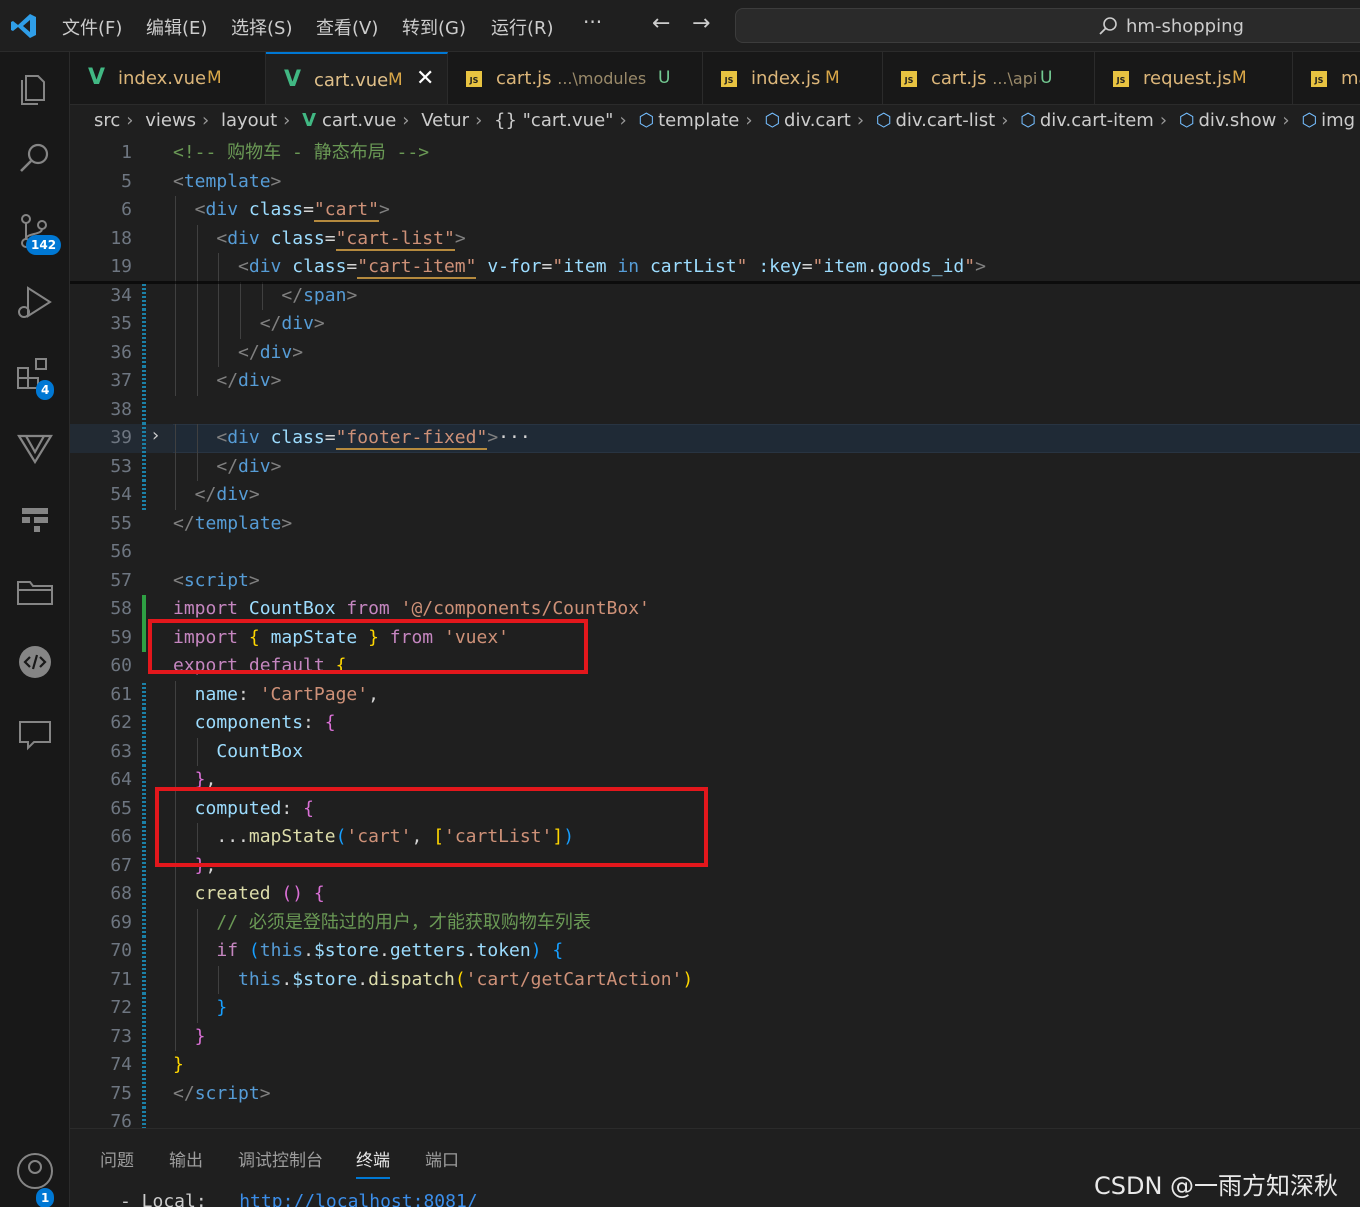 This screenshot has width=1360, height=1207. What do you see at coordinates (1097, 120) in the screenshot?
I see `breadcrumb-item: div.cart-item` at bounding box center [1097, 120].